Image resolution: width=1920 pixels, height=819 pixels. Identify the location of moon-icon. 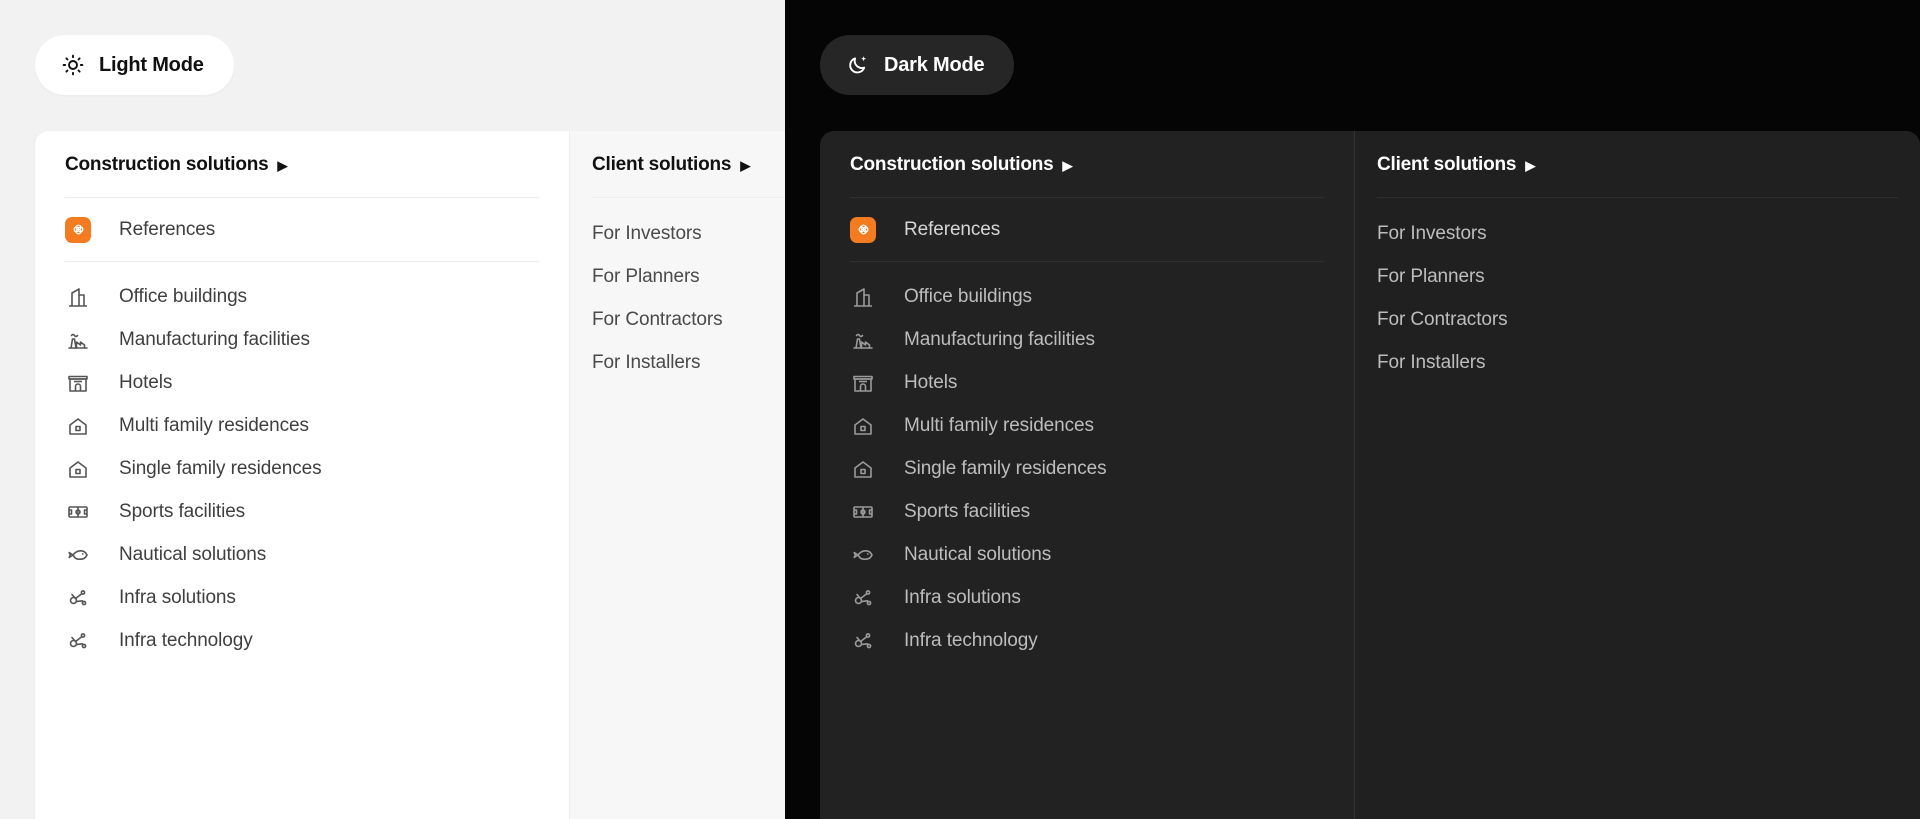
(858, 65).